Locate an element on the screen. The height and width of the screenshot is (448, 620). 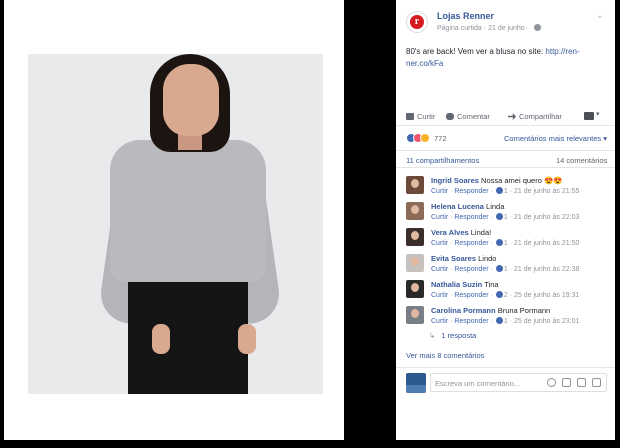
sticker-icon is located at coordinates (596, 382).